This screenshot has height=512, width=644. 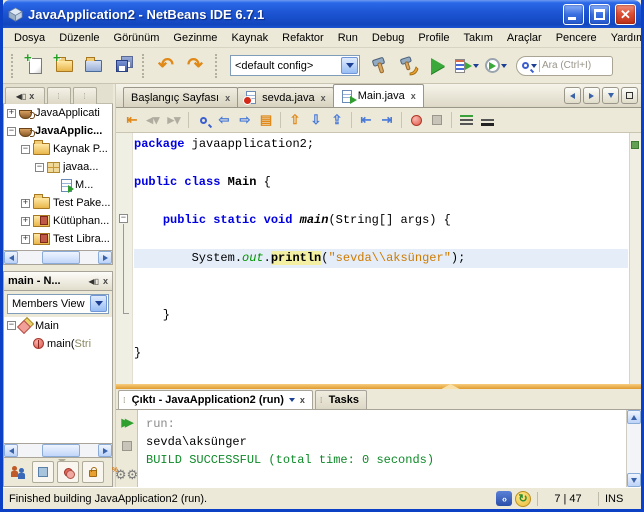 What do you see at coordinates (366, 120) in the screenshot?
I see `shift-left-button: ⇤` at bounding box center [366, 120].